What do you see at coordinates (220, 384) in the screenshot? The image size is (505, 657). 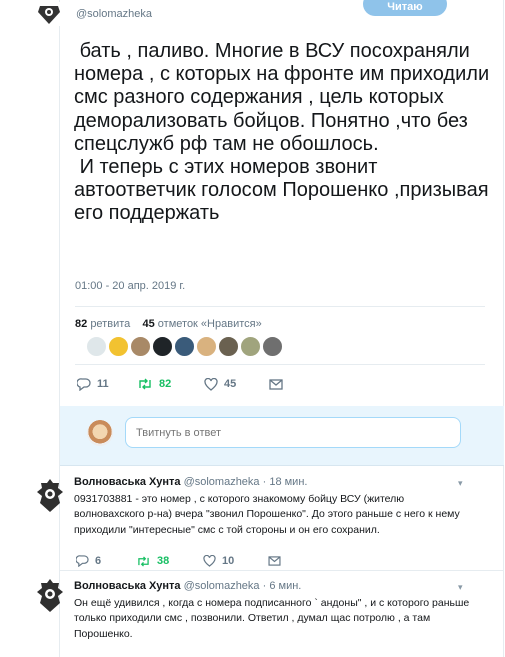 I see `like-action: 45` at bounding box center [220, 384].